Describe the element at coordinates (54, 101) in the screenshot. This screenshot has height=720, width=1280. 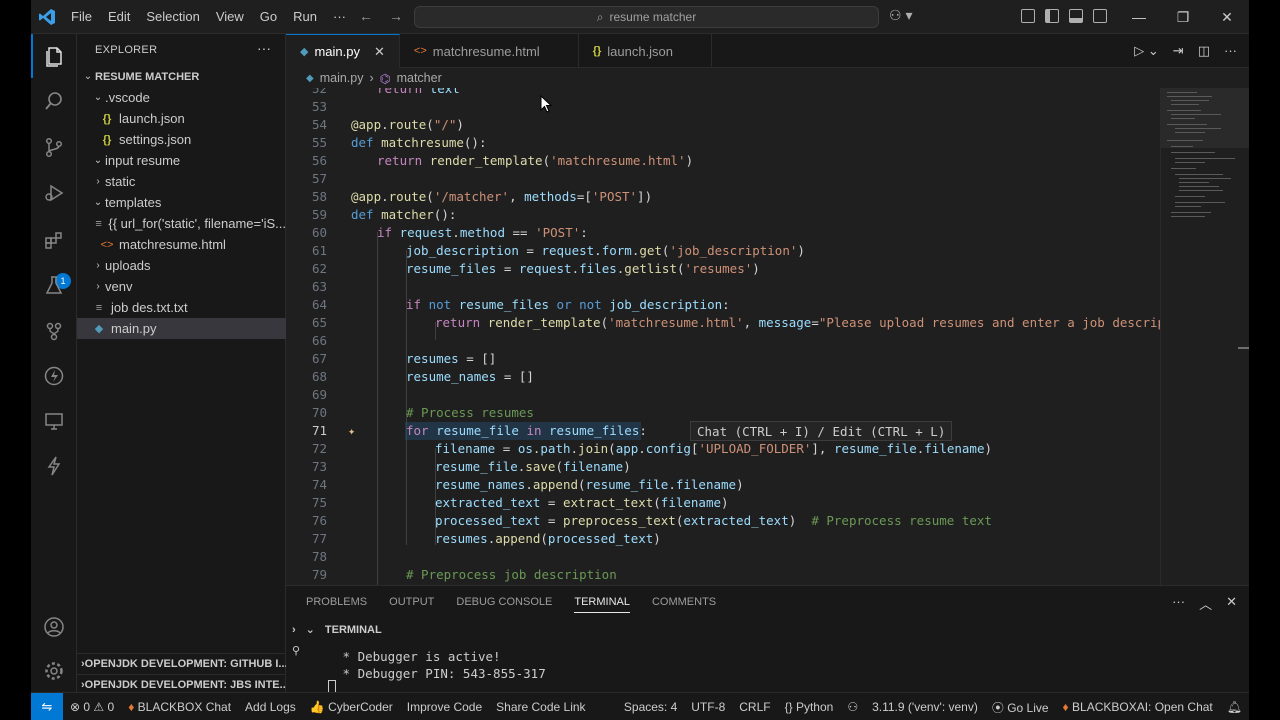
I see `search-view-icon` at that location.